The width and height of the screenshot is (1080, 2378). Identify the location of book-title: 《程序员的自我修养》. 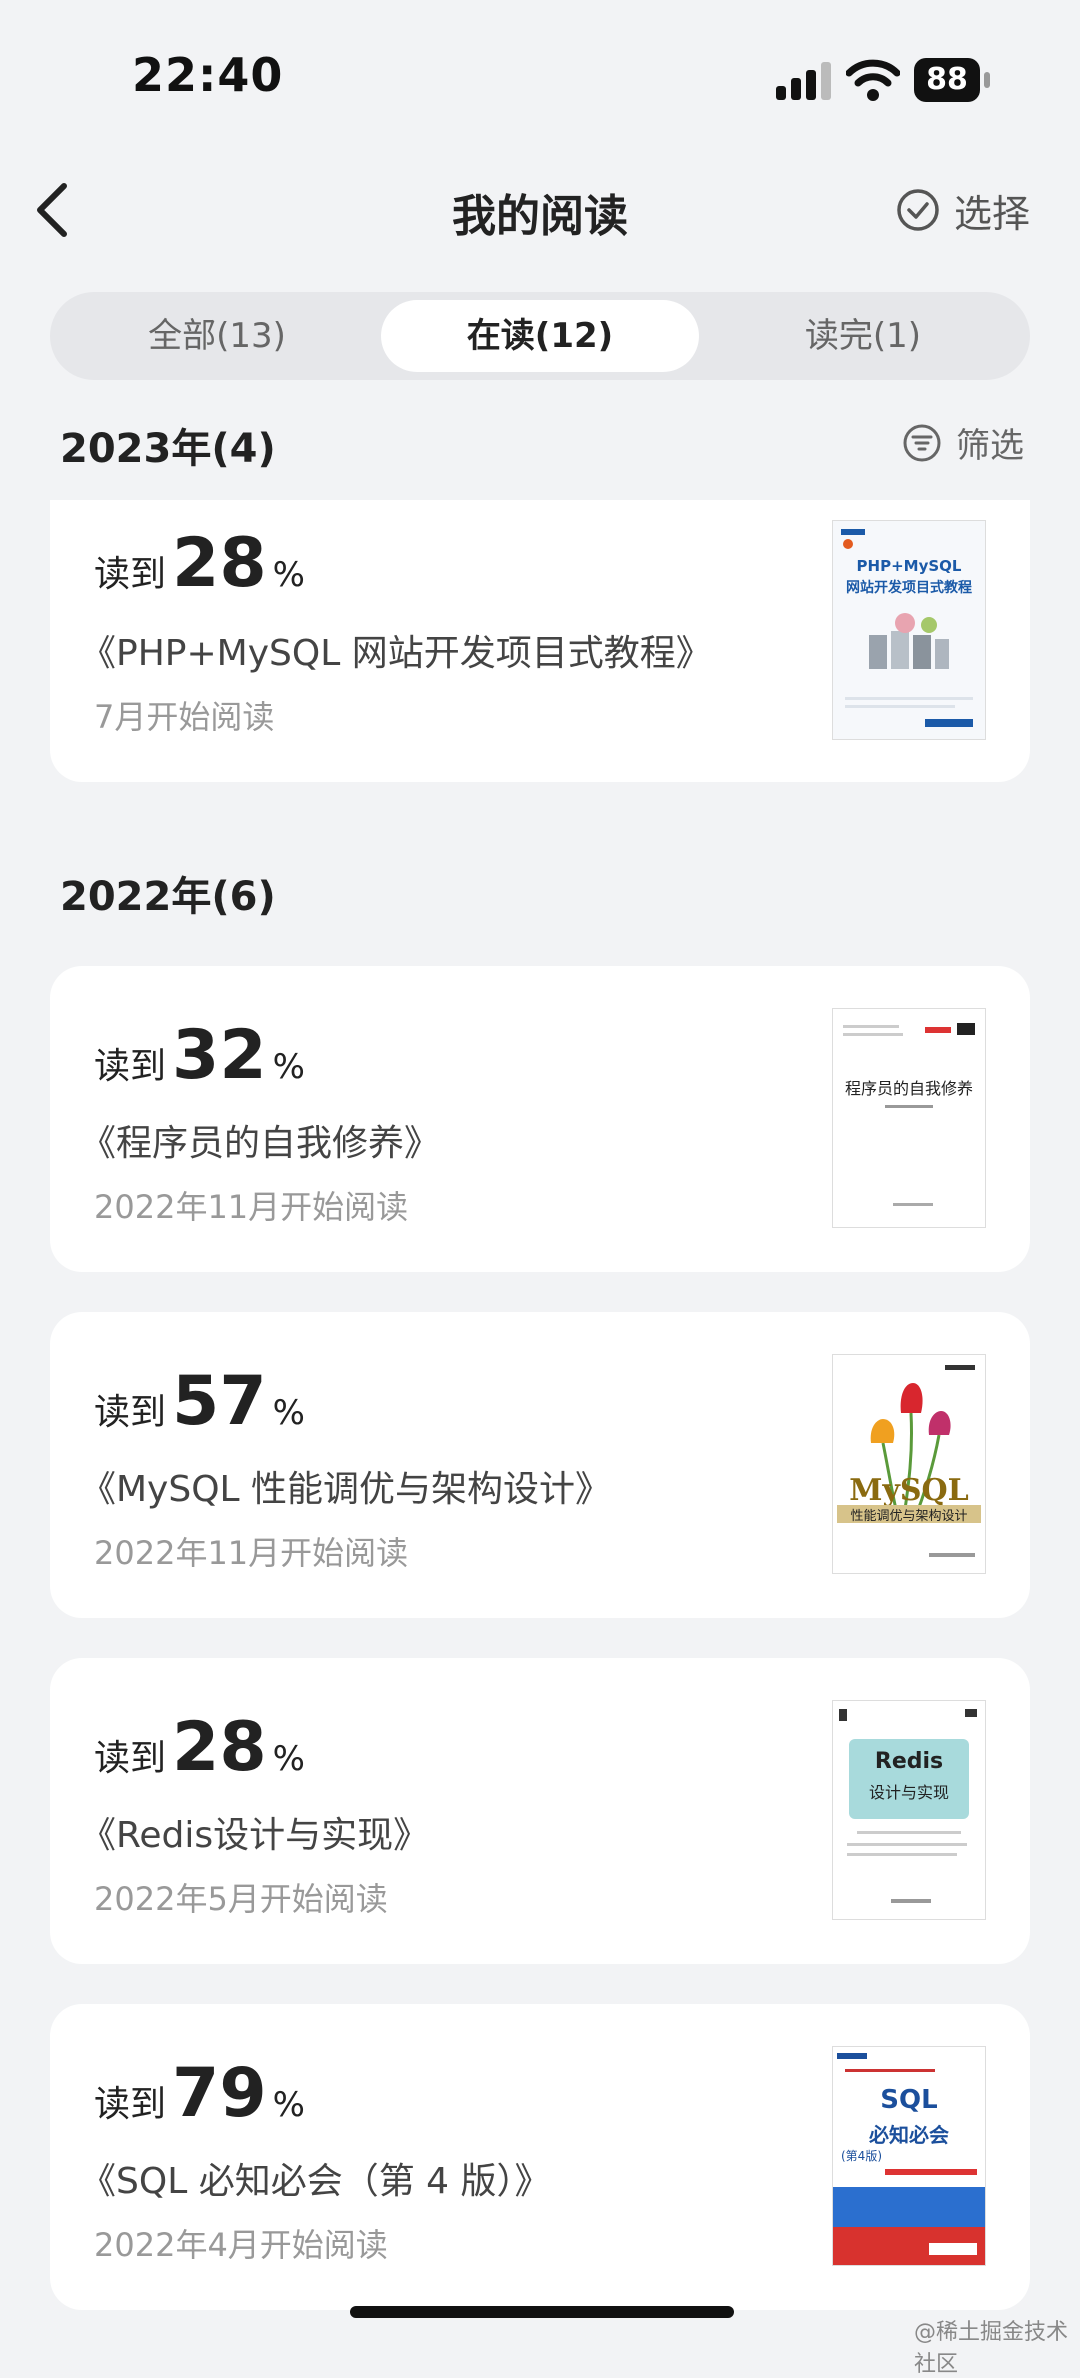
(260, 1143).